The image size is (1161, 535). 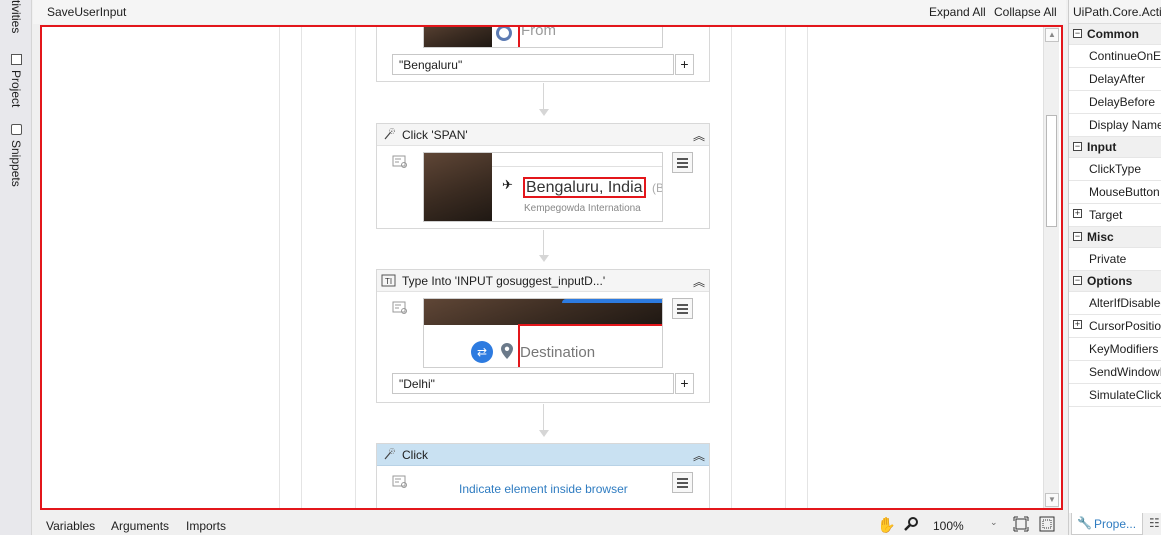 I want to click on property-category: − Misc, so click(x=1115, y=237).